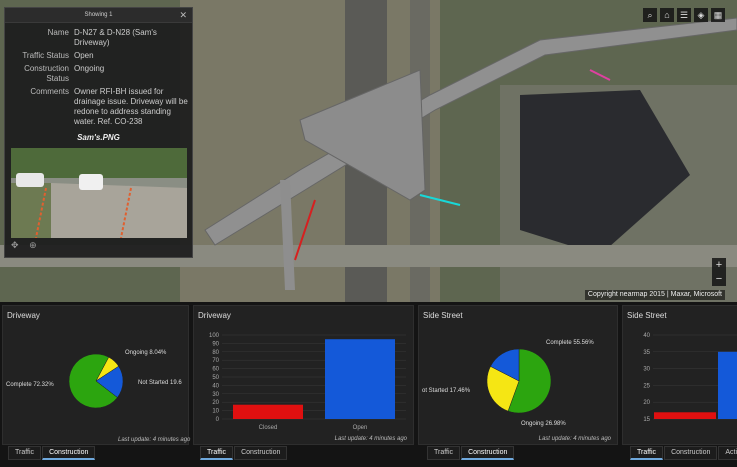 The image size is (737, 467). I want to click on popup-value: Ongoing, so click(89, 68).